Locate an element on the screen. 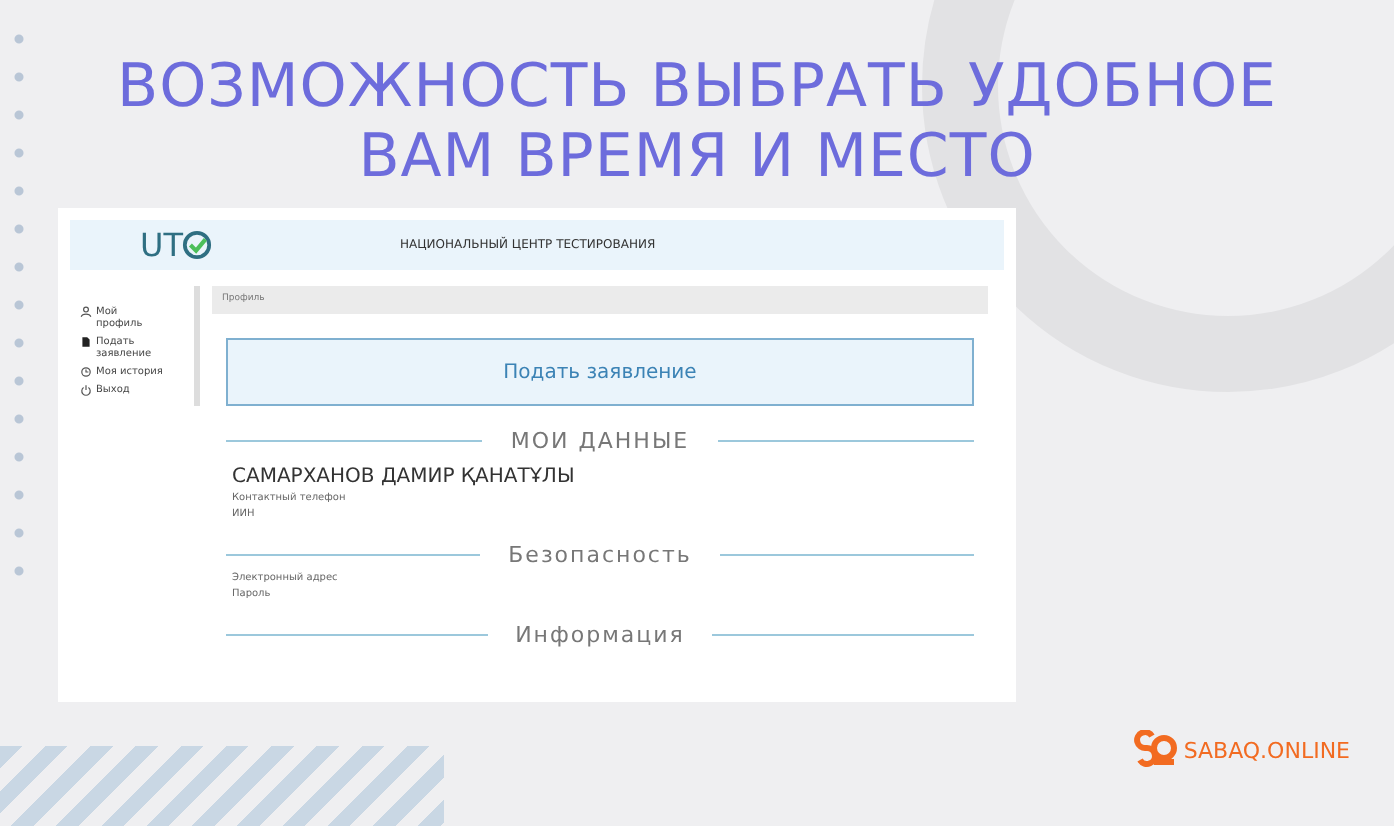  section-heading: МОИ ДАННЫЕ is located at coordinates (600, 441).